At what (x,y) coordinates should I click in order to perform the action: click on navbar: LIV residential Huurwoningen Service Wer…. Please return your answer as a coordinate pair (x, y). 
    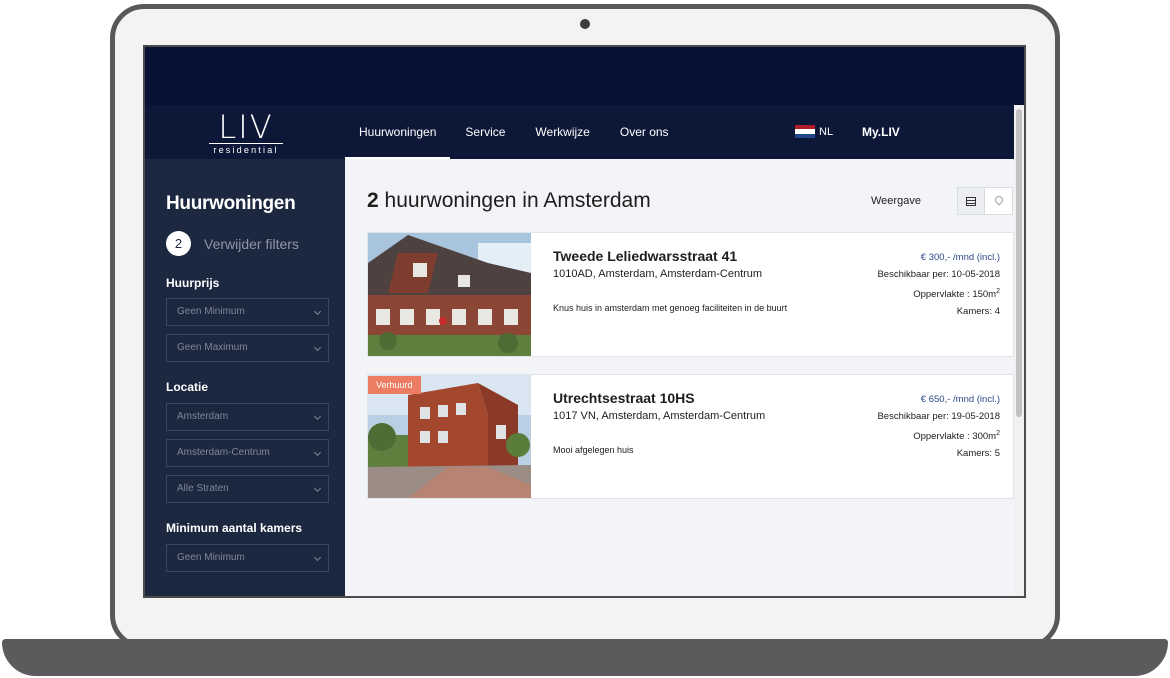
    Looking at the image, I should click on (579, 132).